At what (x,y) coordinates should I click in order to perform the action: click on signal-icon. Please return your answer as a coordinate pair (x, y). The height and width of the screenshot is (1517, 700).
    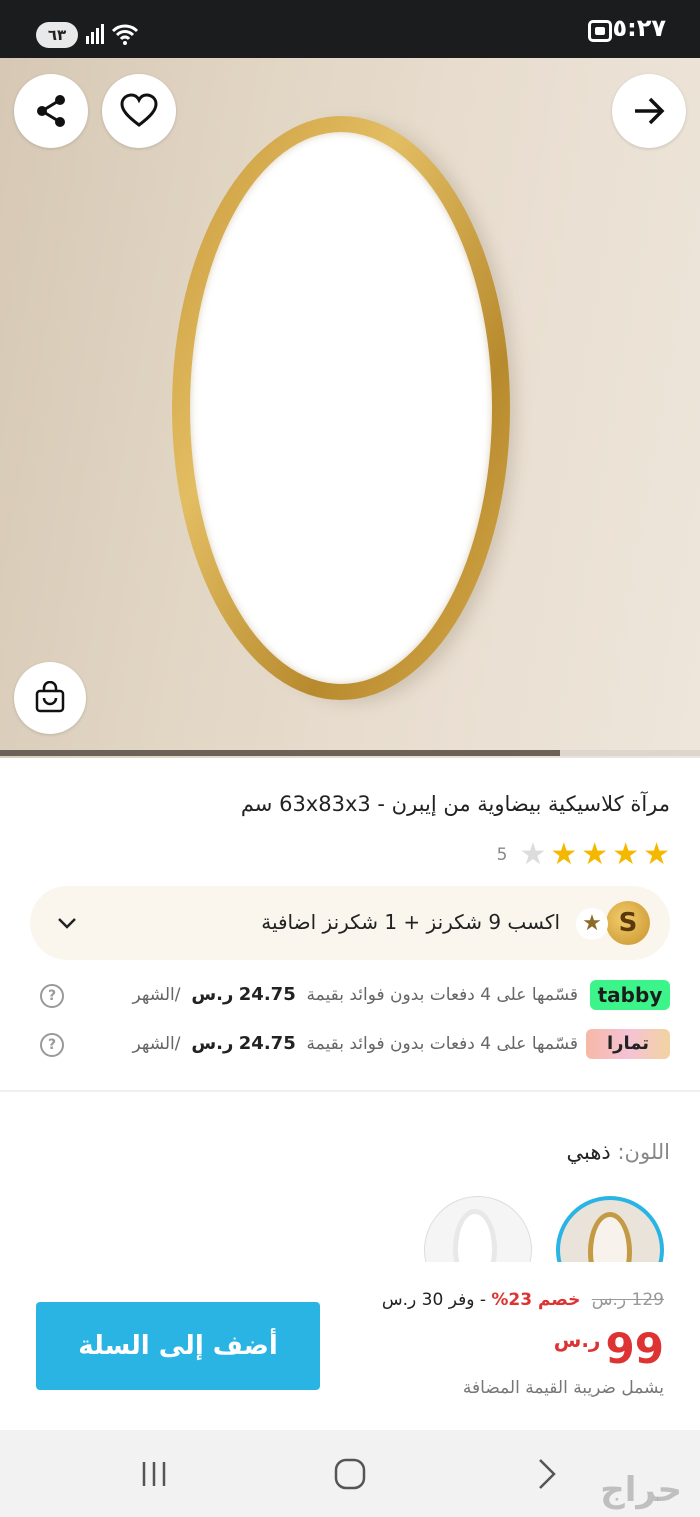
    Looking at the image, I should click on (95, 34).